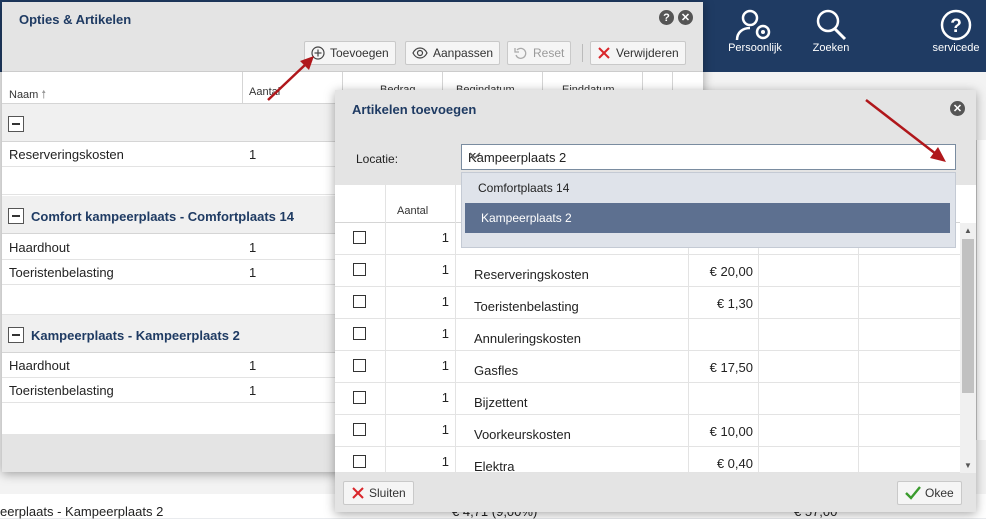 The image size is (986, 519). Describe the element at coordinates (731, 271) in the screenshot. I see `row-price: € 20,00` at that location.